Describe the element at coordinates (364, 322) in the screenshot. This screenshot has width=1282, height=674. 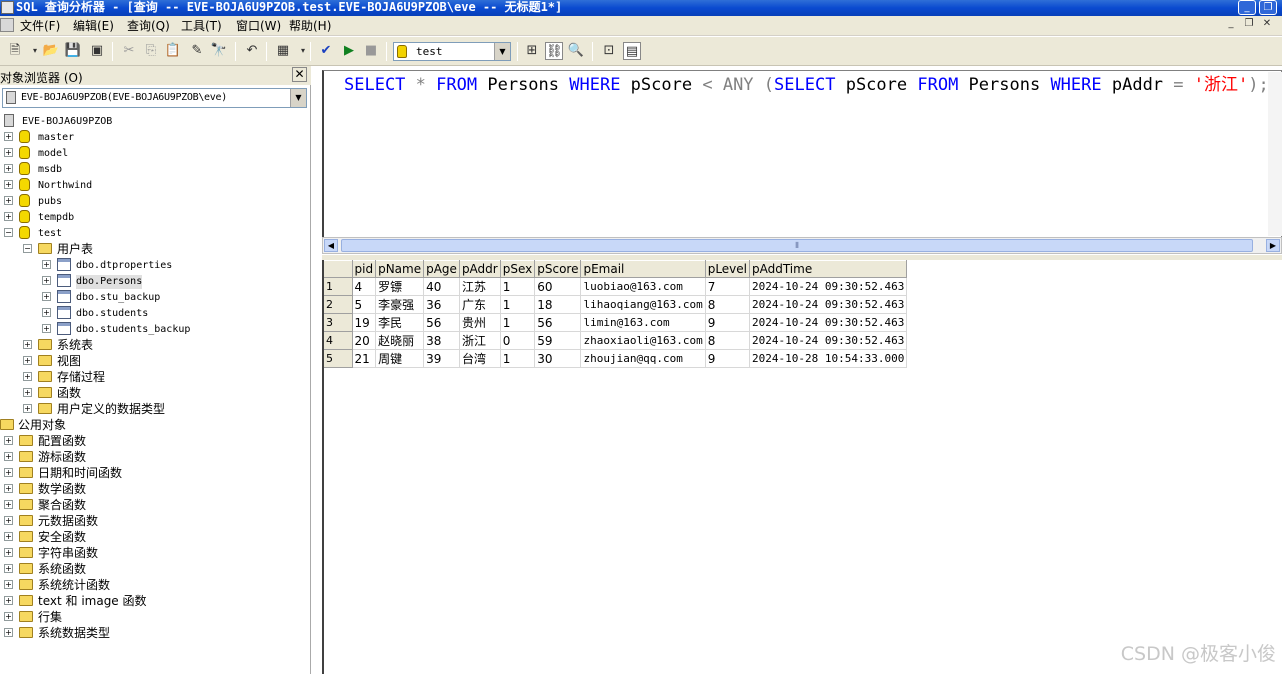
I see `table-cell: 19` at that location.